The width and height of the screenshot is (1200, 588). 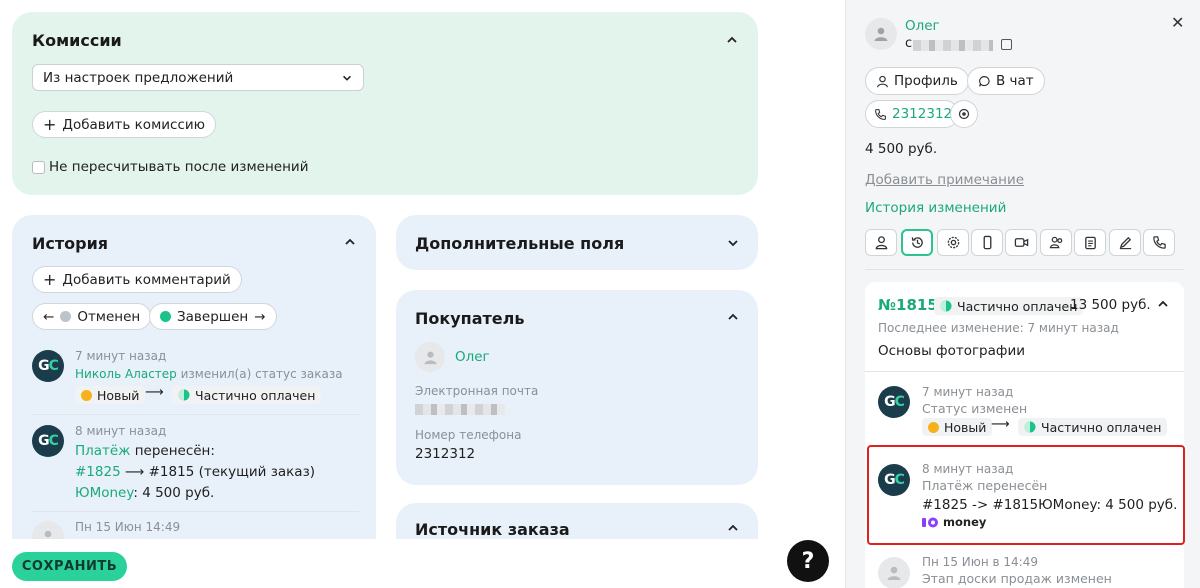 I want to click on yoomoney-link: ЮMoney, so click(x=104, y=493).